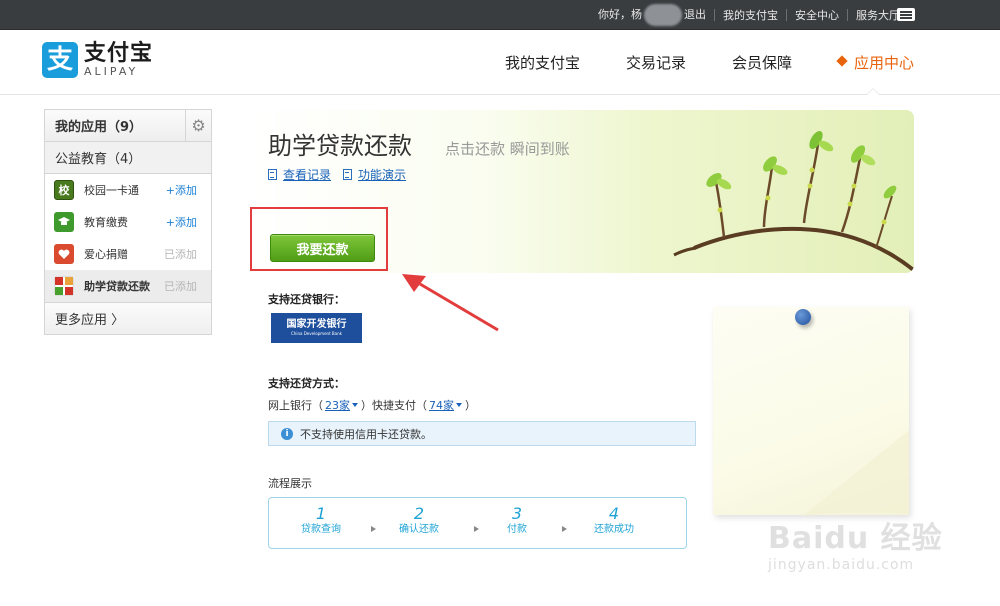 Image resolution: width=1000 pixels, height=606 pixels. I want to click on active-diamond-icon, so click(842, 61).